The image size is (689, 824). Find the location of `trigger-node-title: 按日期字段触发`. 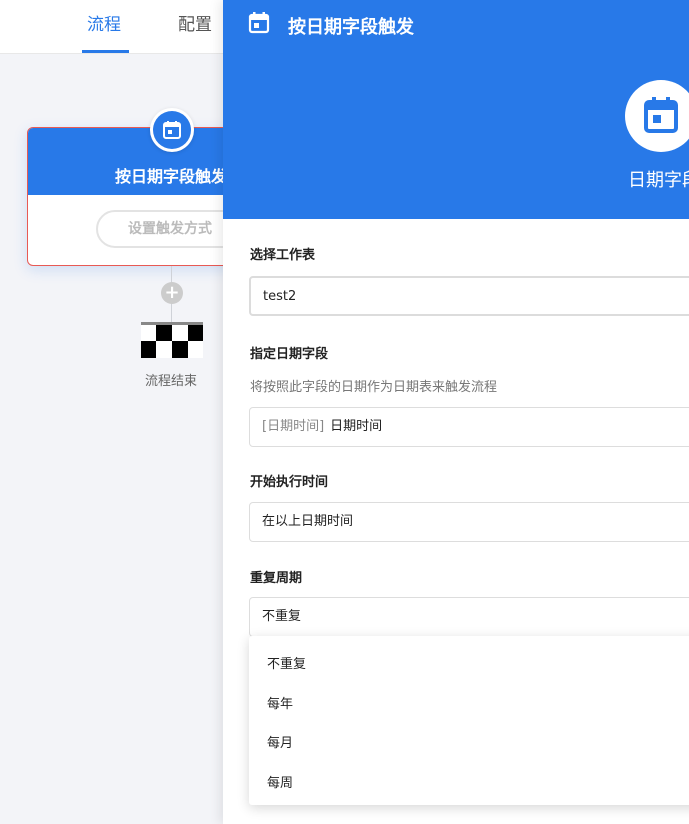

trigger-node-title: 按日期字段触发 is located at coordinates (171, 176).